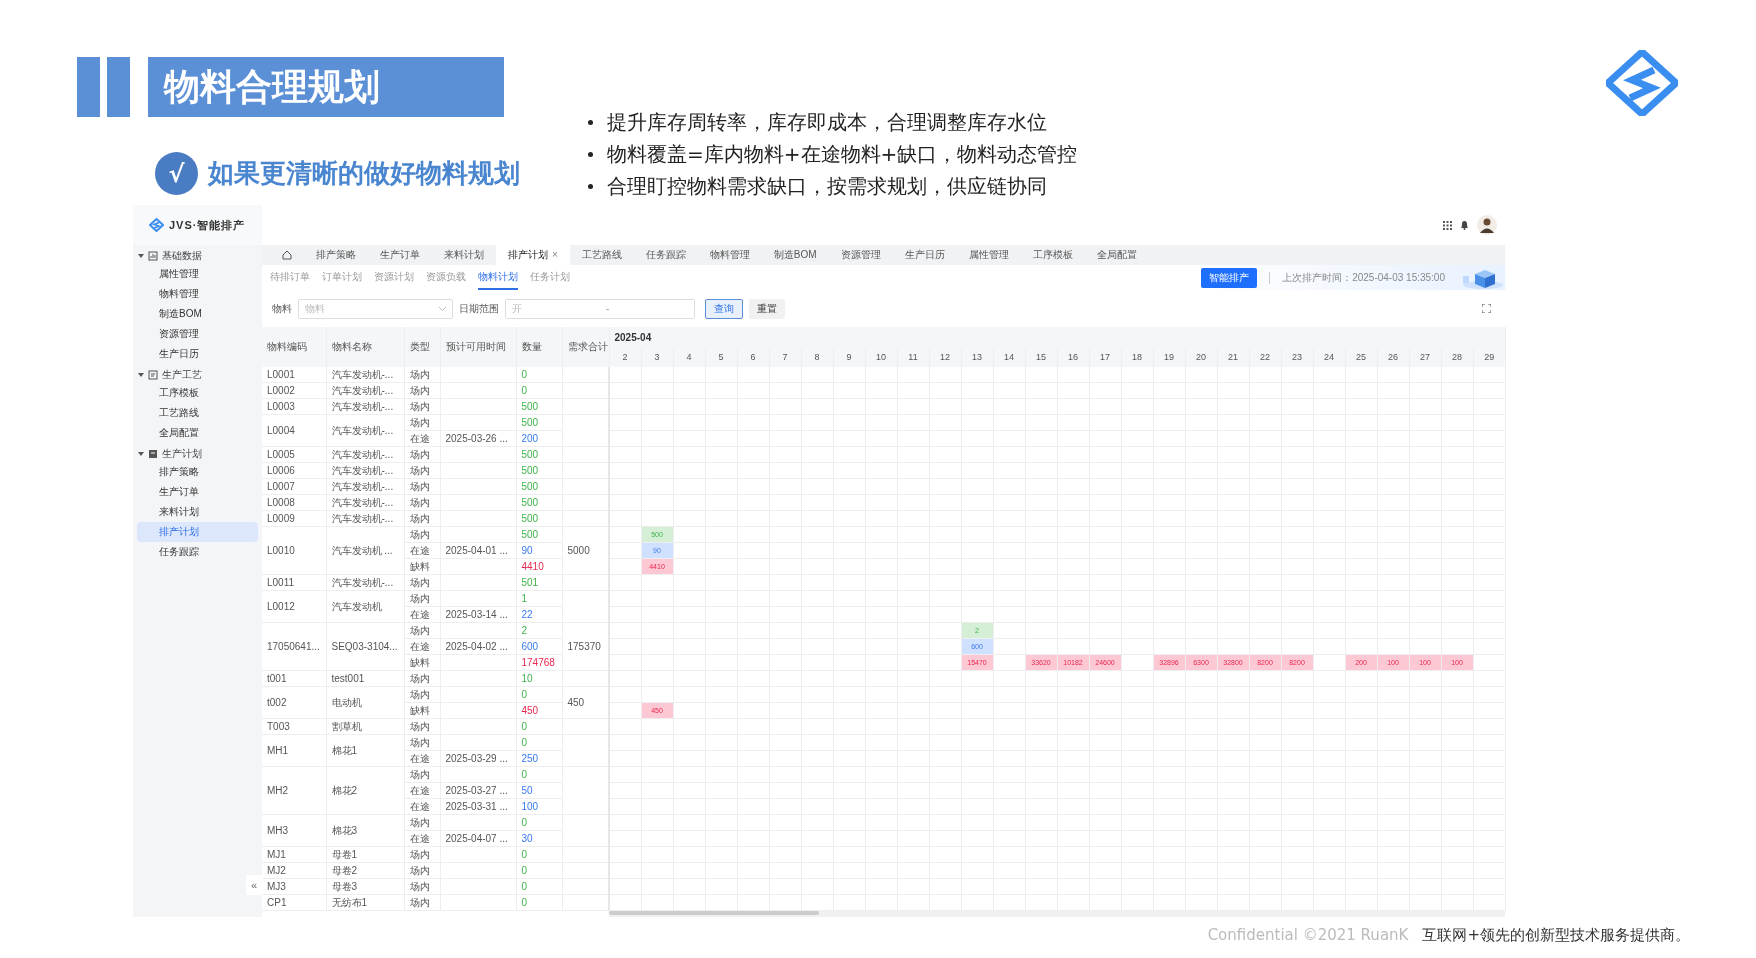 Image resolution: width=1756 pixels, height=958 pixels. I want to click on table-cell: 450, so click(585, 702).